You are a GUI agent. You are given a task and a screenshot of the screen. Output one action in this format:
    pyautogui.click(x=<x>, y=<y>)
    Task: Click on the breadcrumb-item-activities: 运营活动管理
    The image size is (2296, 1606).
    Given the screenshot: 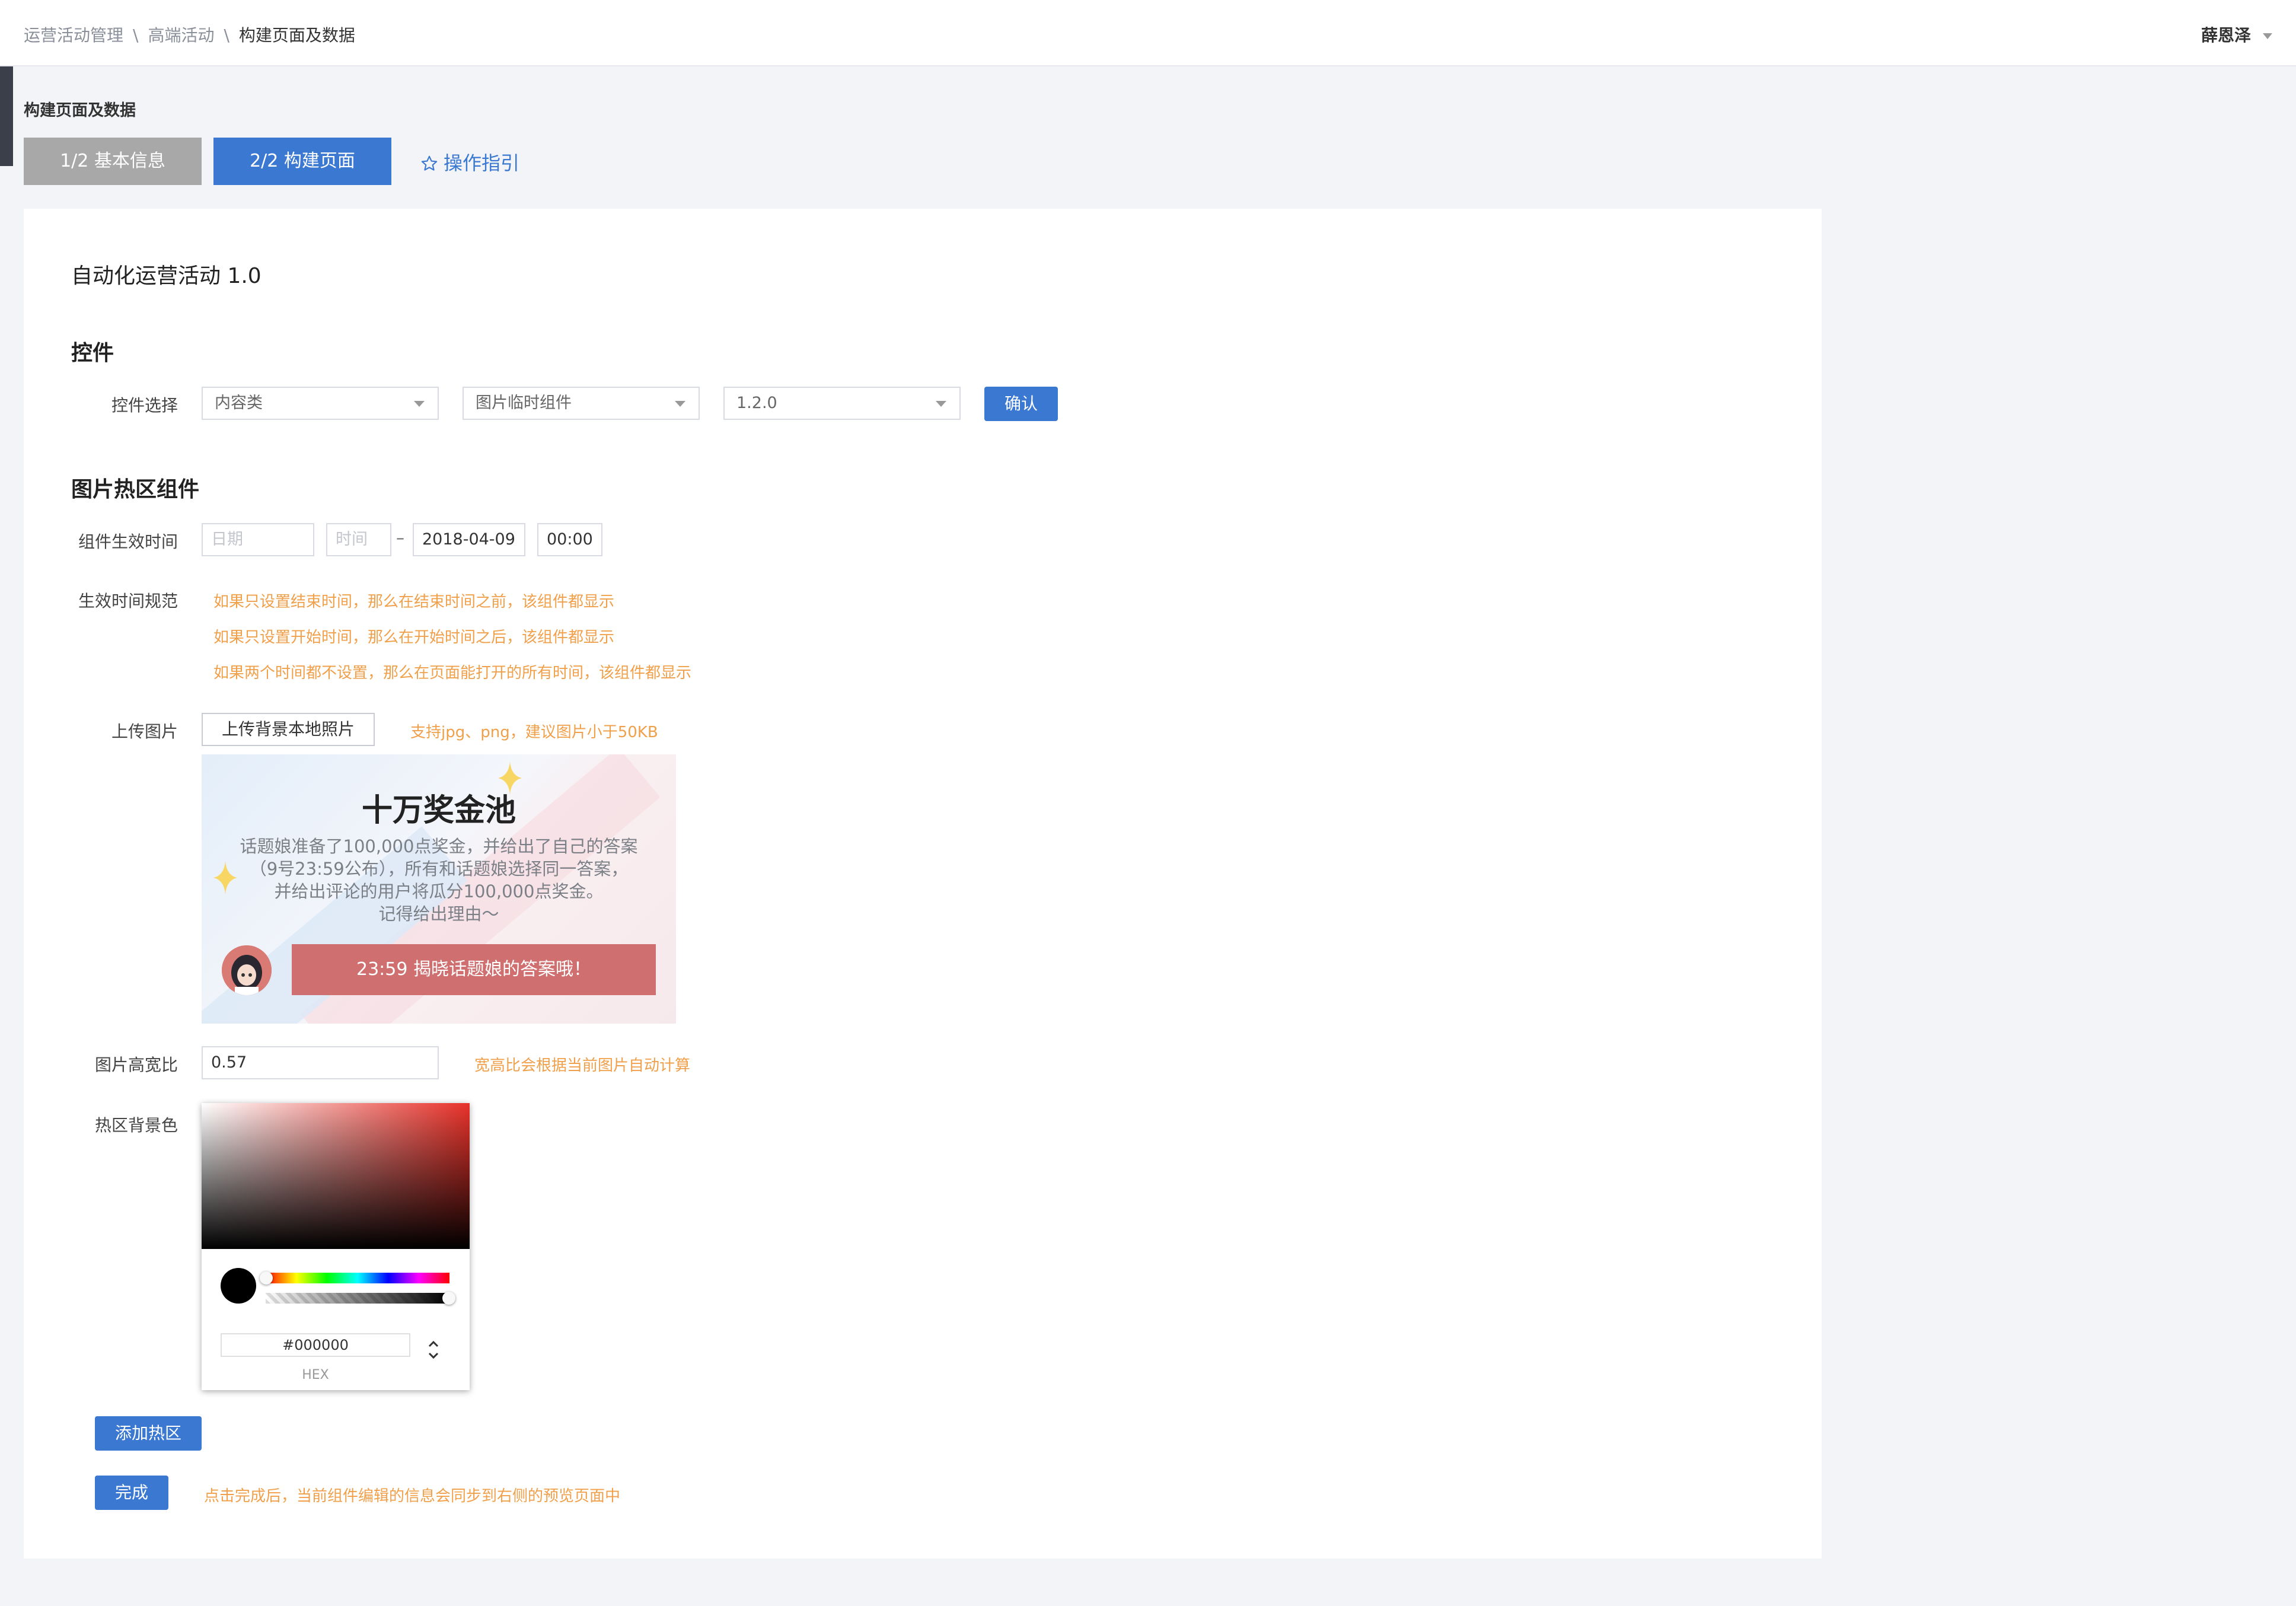 What is the action you would take?
    pyautogui.click(x=73, y=35)
    